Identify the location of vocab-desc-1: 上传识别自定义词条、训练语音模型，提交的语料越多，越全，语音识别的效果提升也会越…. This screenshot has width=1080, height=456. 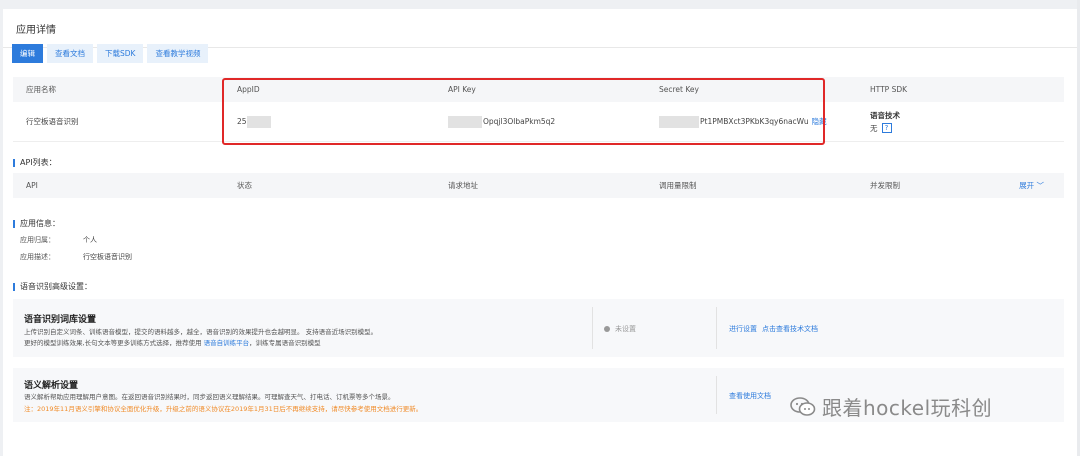
(201, 332).